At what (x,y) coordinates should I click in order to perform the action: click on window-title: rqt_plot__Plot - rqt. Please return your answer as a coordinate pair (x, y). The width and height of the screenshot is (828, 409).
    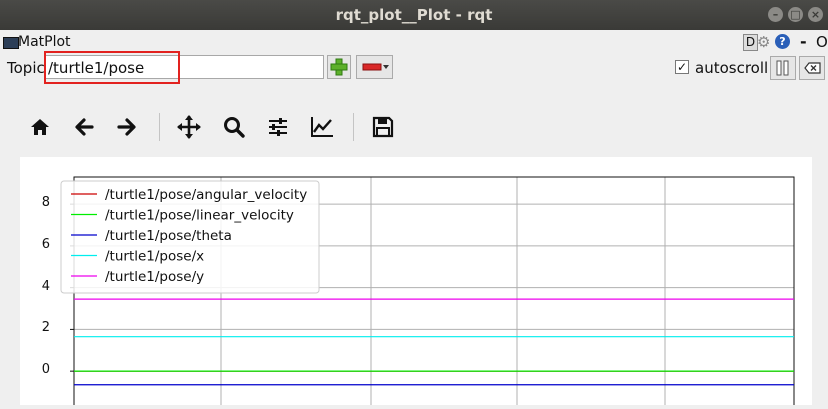
    Looking at the image, I should click on (414, 15).